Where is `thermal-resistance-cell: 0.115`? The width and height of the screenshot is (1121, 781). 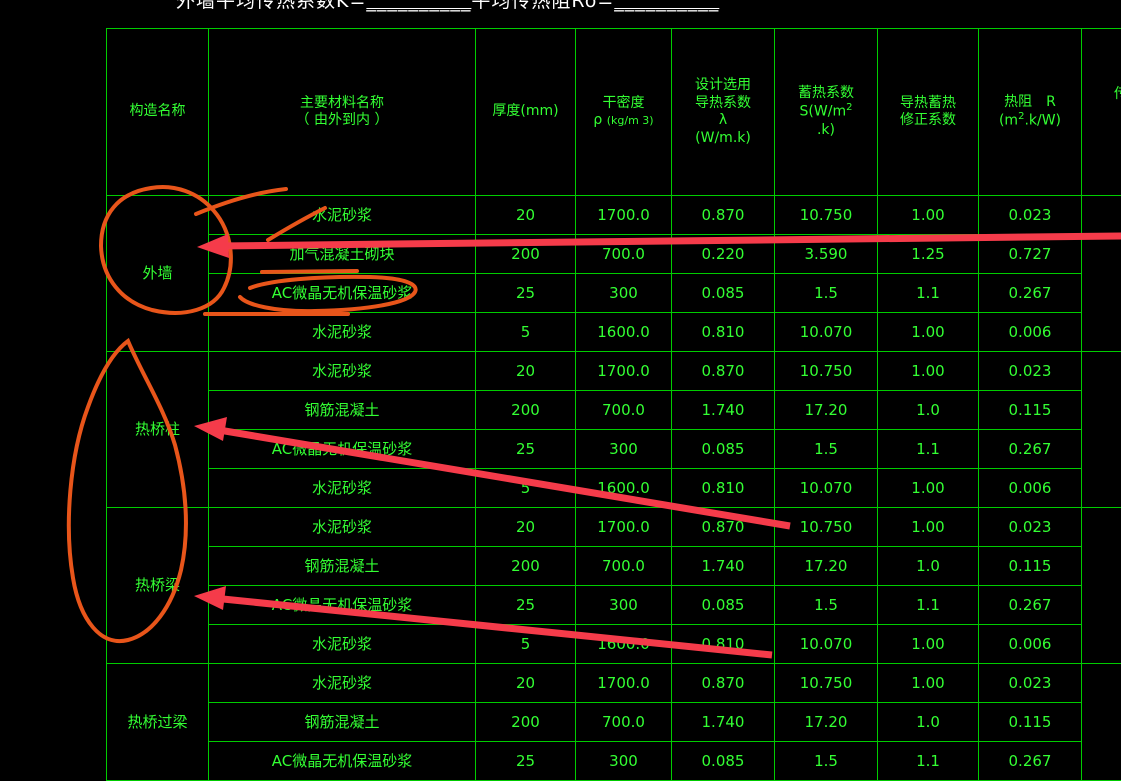
thermal-resistance-cell: 0.115 is located at coordinates (1030, 722).